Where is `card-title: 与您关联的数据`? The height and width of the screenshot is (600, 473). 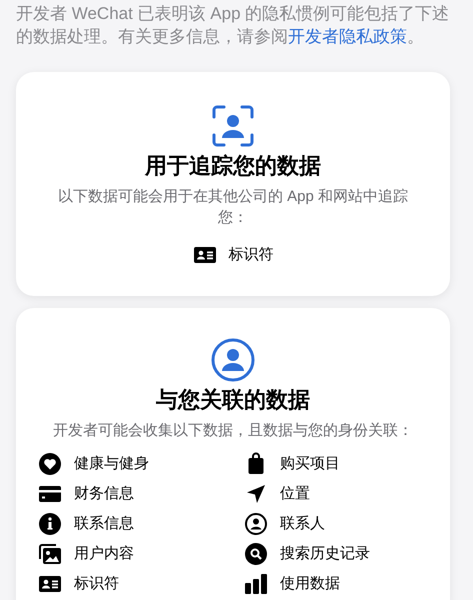
card-title: 与您关联的数据 is located at coordinates (233, 400).